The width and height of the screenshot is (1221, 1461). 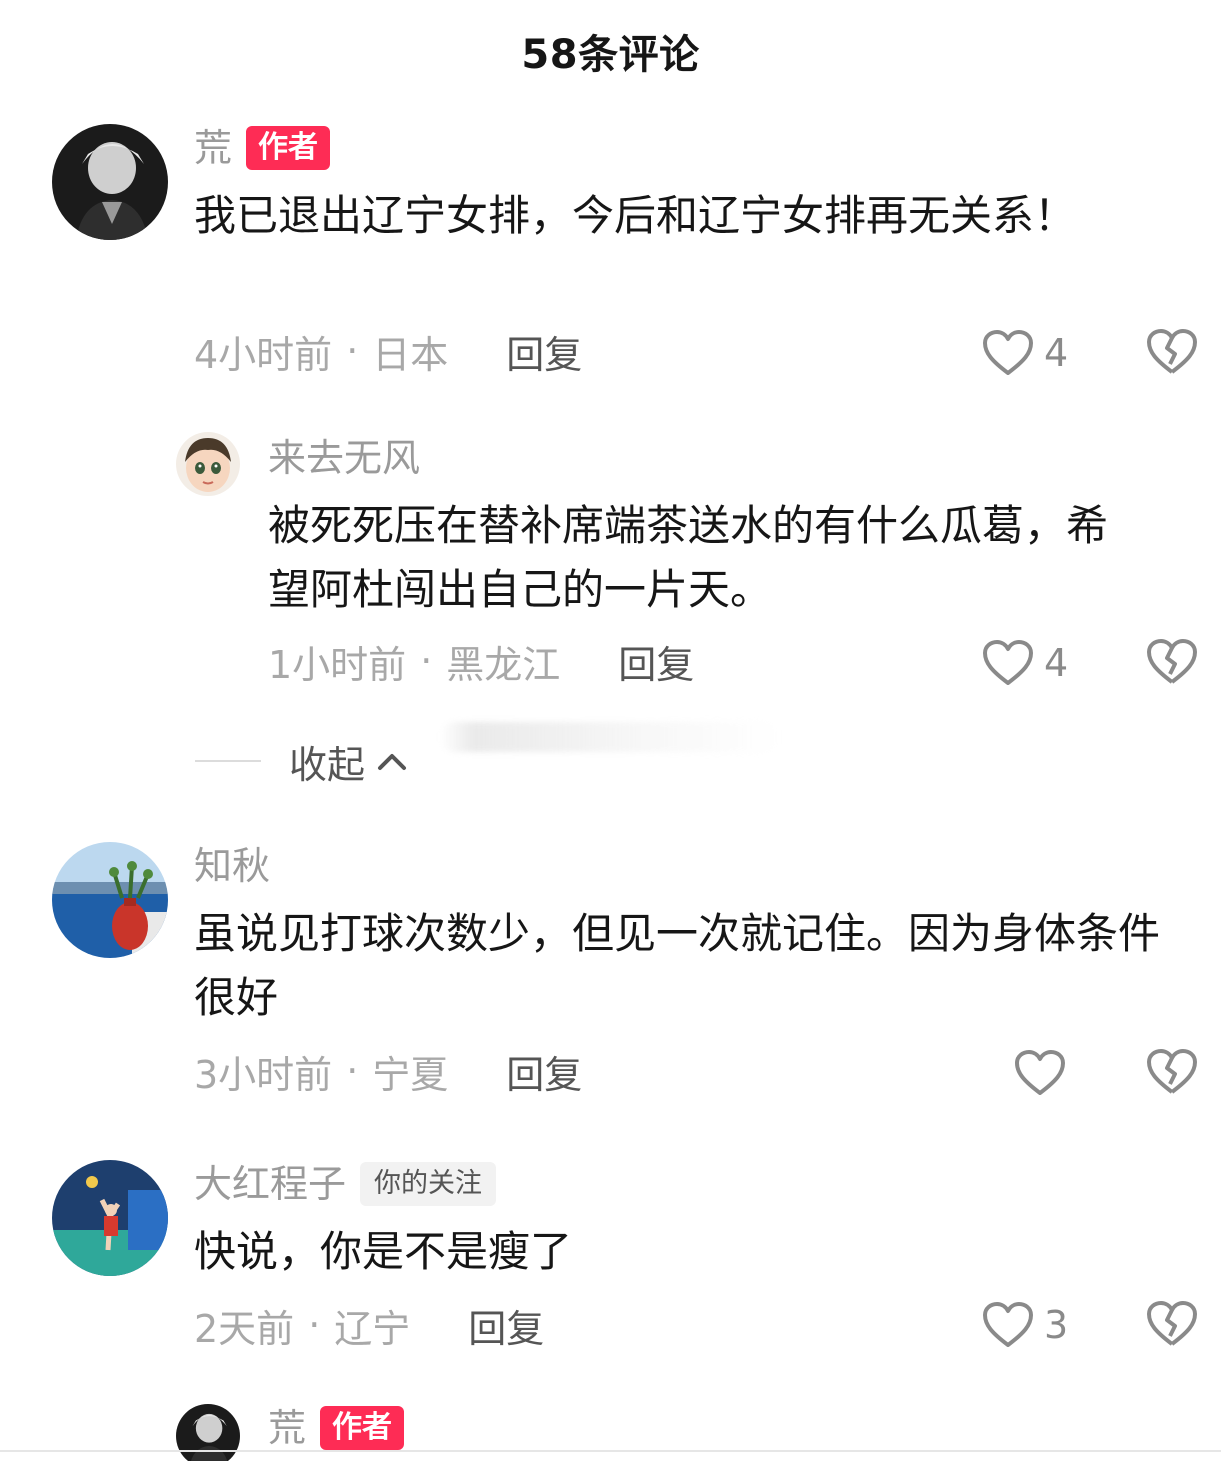 I want to click on comment-meta: 1小时前 · 黑龙江 回复, so click(x=481, y=661).